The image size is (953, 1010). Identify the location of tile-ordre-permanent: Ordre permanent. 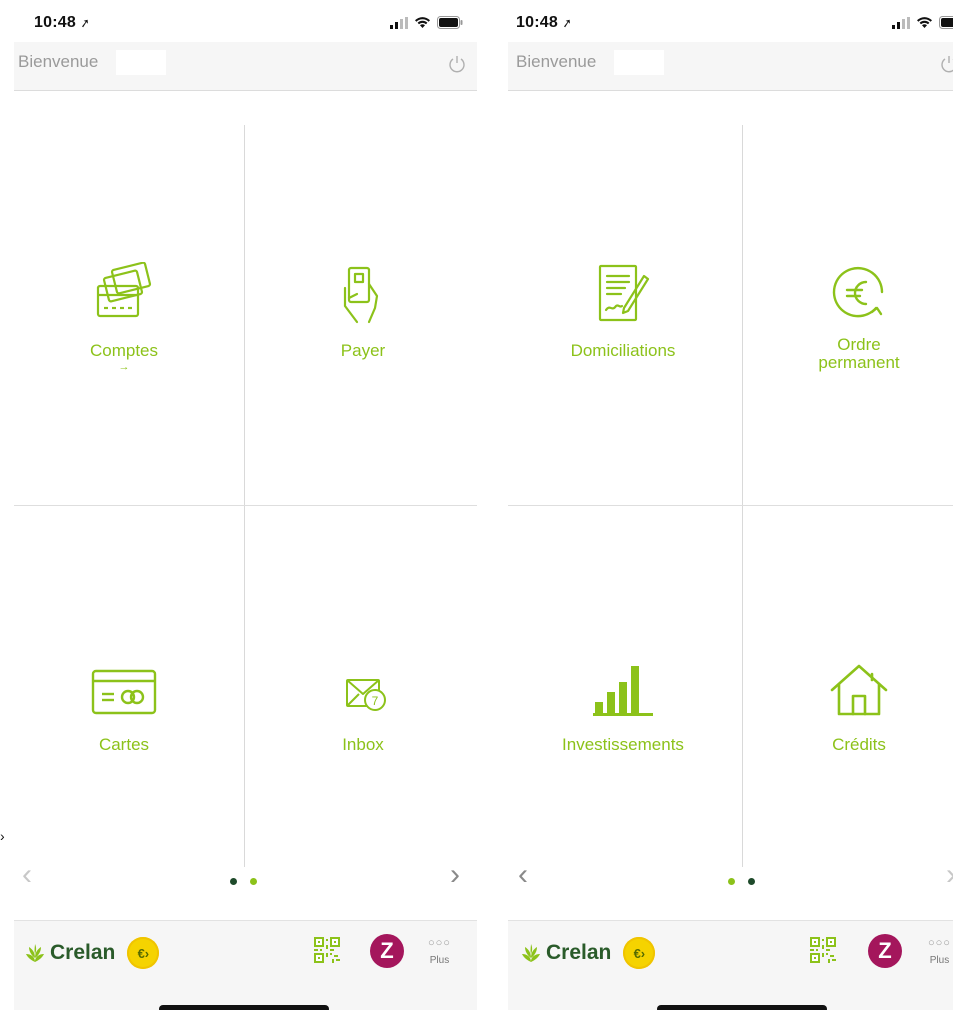
(858, 317).